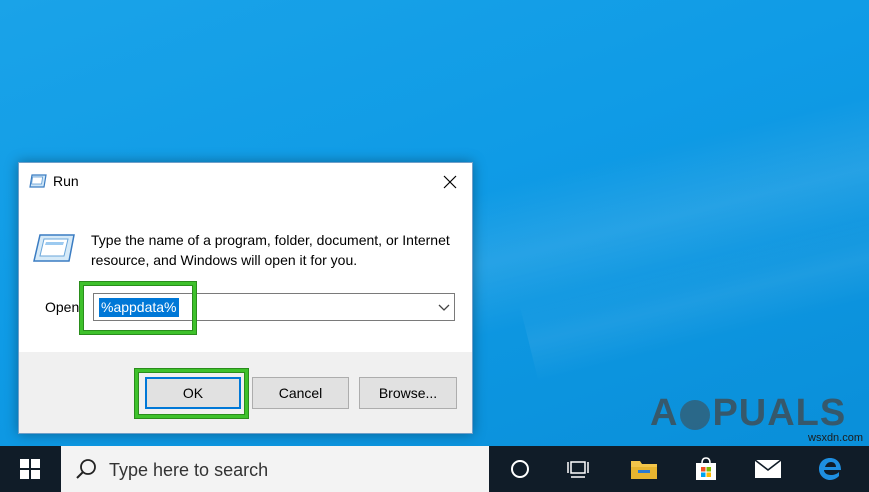 The height and width of the screenshot is (492, 869). I want to click on windows-logo-icon, so click(30, 469).